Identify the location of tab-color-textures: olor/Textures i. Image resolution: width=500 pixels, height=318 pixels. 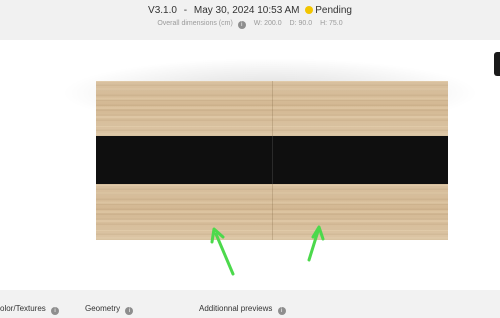
(30, 309).